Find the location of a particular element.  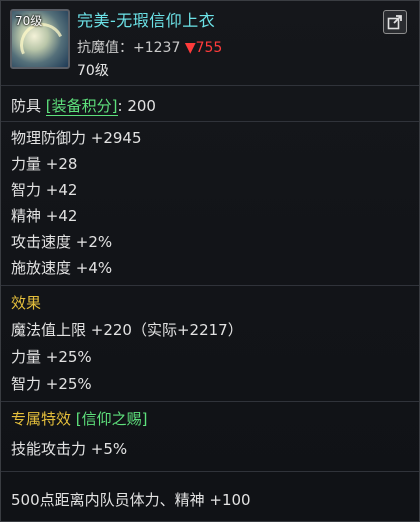

item-name: 完美-无瑕信仰上衣 is located at coordinates (146, 20).